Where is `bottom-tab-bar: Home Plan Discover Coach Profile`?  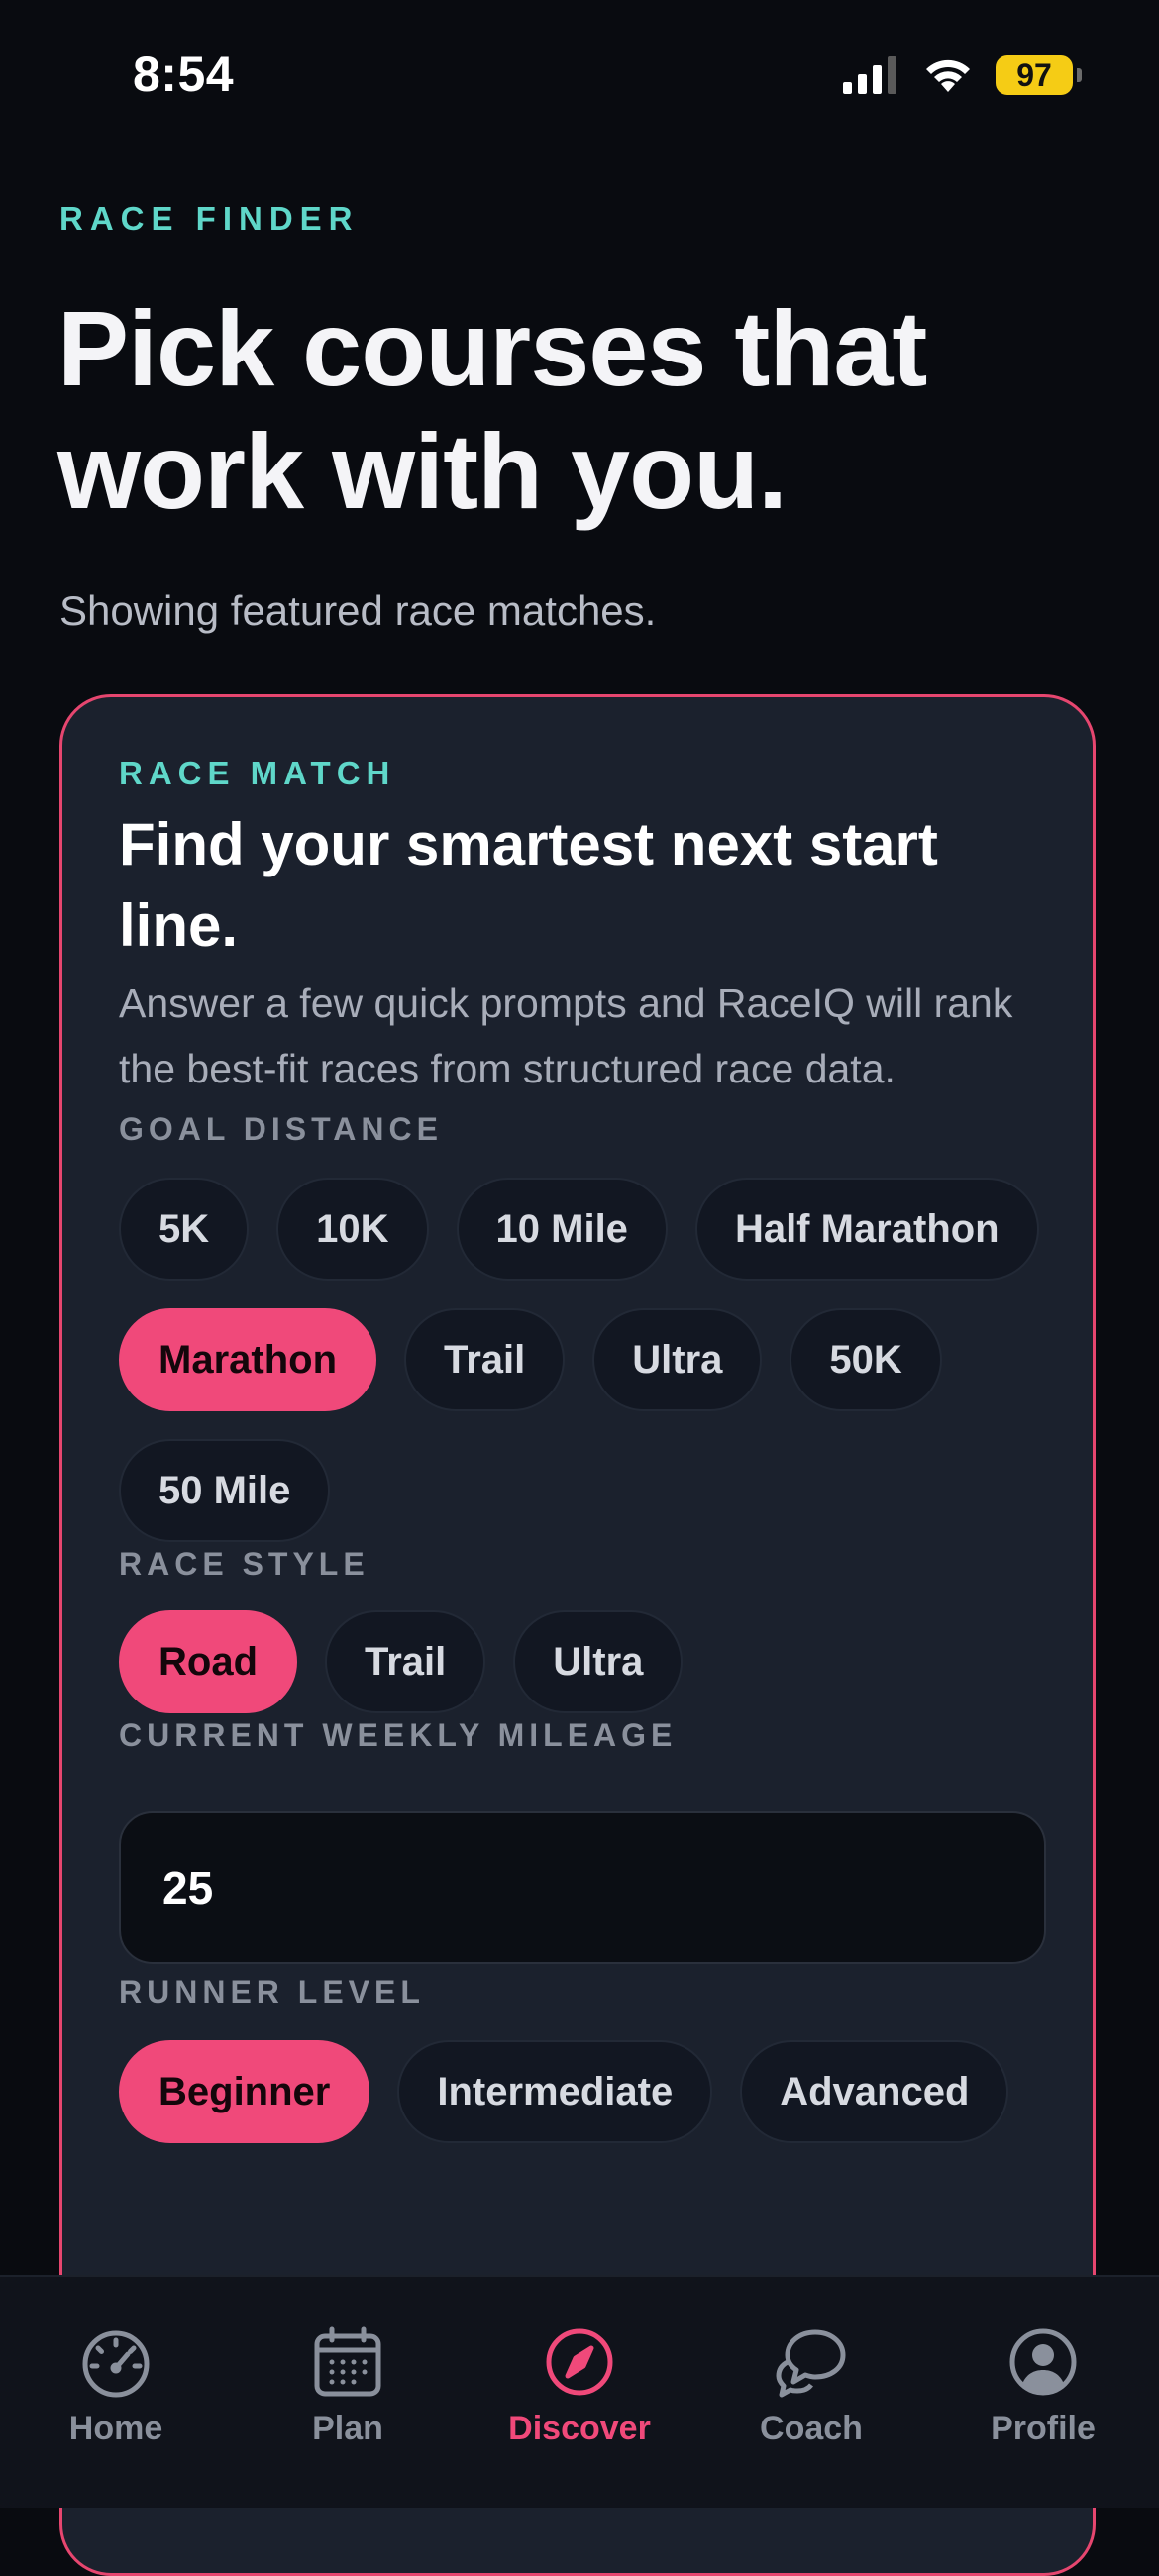 bottom-tab-bar: Home Plan Discover Coach Profile is located at coordinates (579, 2391).